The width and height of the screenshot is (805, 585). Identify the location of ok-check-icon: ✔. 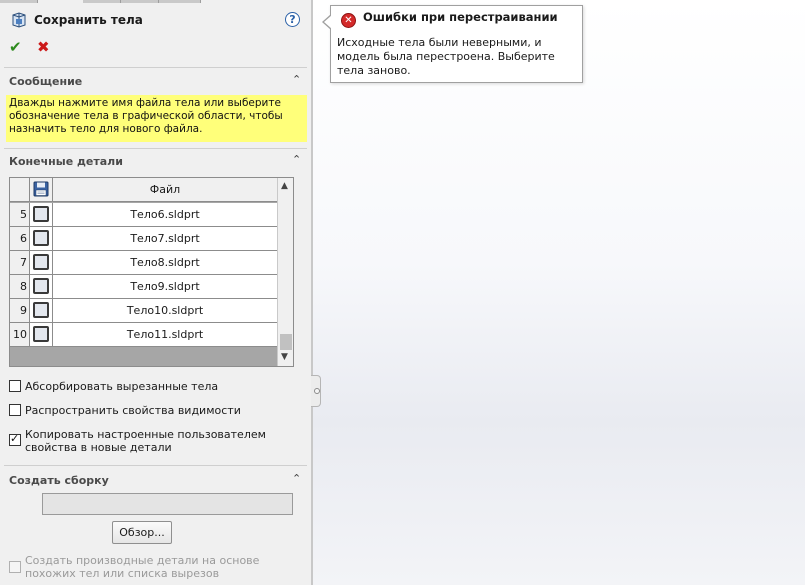
(15, 47).